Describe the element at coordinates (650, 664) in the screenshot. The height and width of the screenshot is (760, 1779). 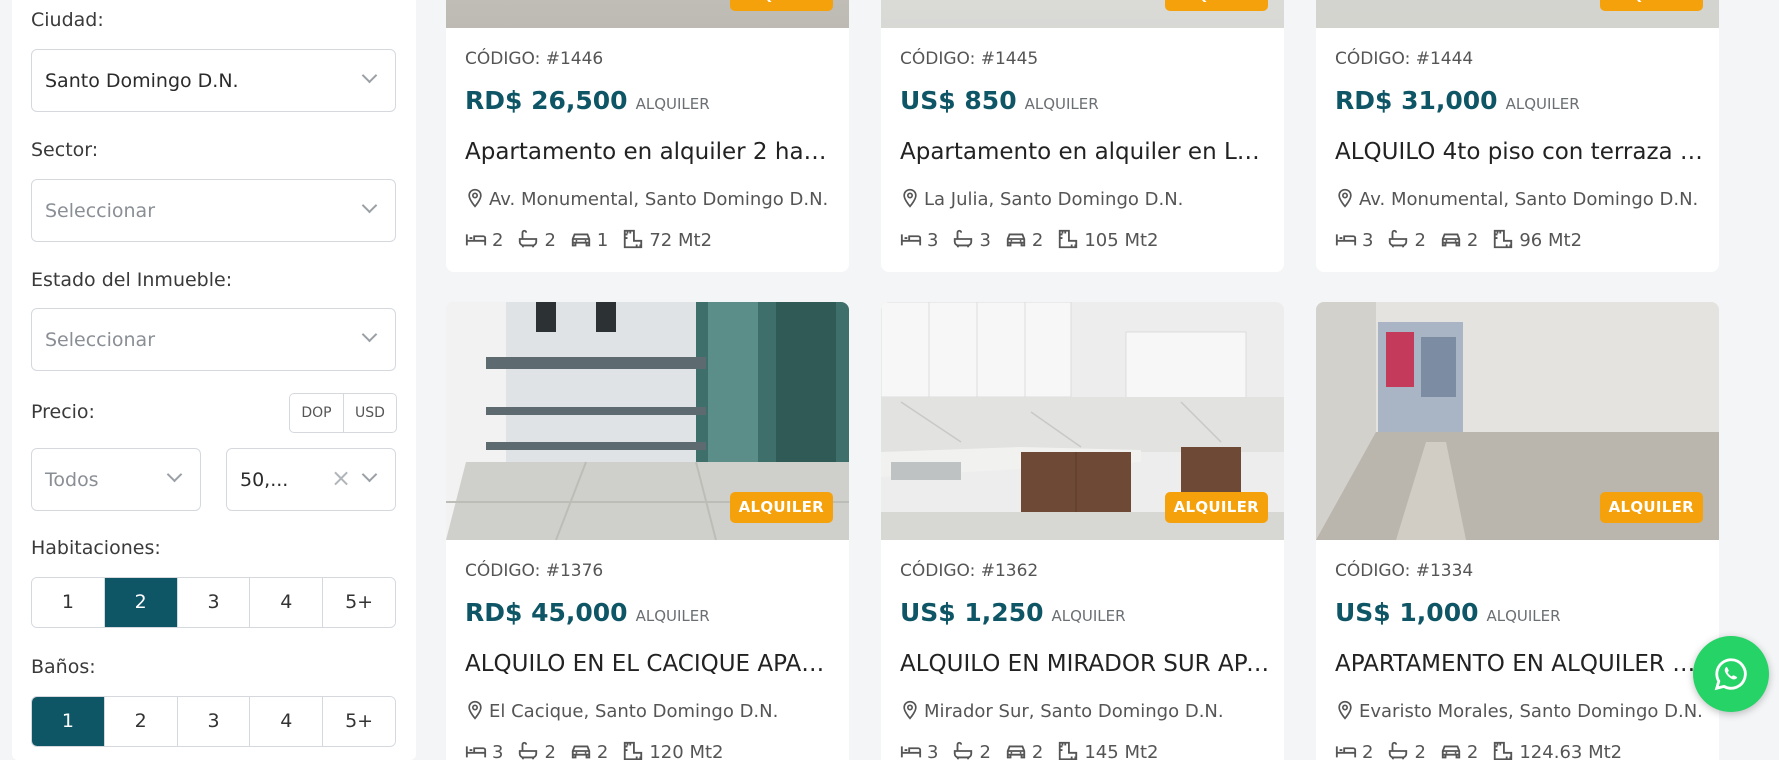
I see `listing-title: ALQUILO EN EL CACIQUE APARTAMENTO` at that location.